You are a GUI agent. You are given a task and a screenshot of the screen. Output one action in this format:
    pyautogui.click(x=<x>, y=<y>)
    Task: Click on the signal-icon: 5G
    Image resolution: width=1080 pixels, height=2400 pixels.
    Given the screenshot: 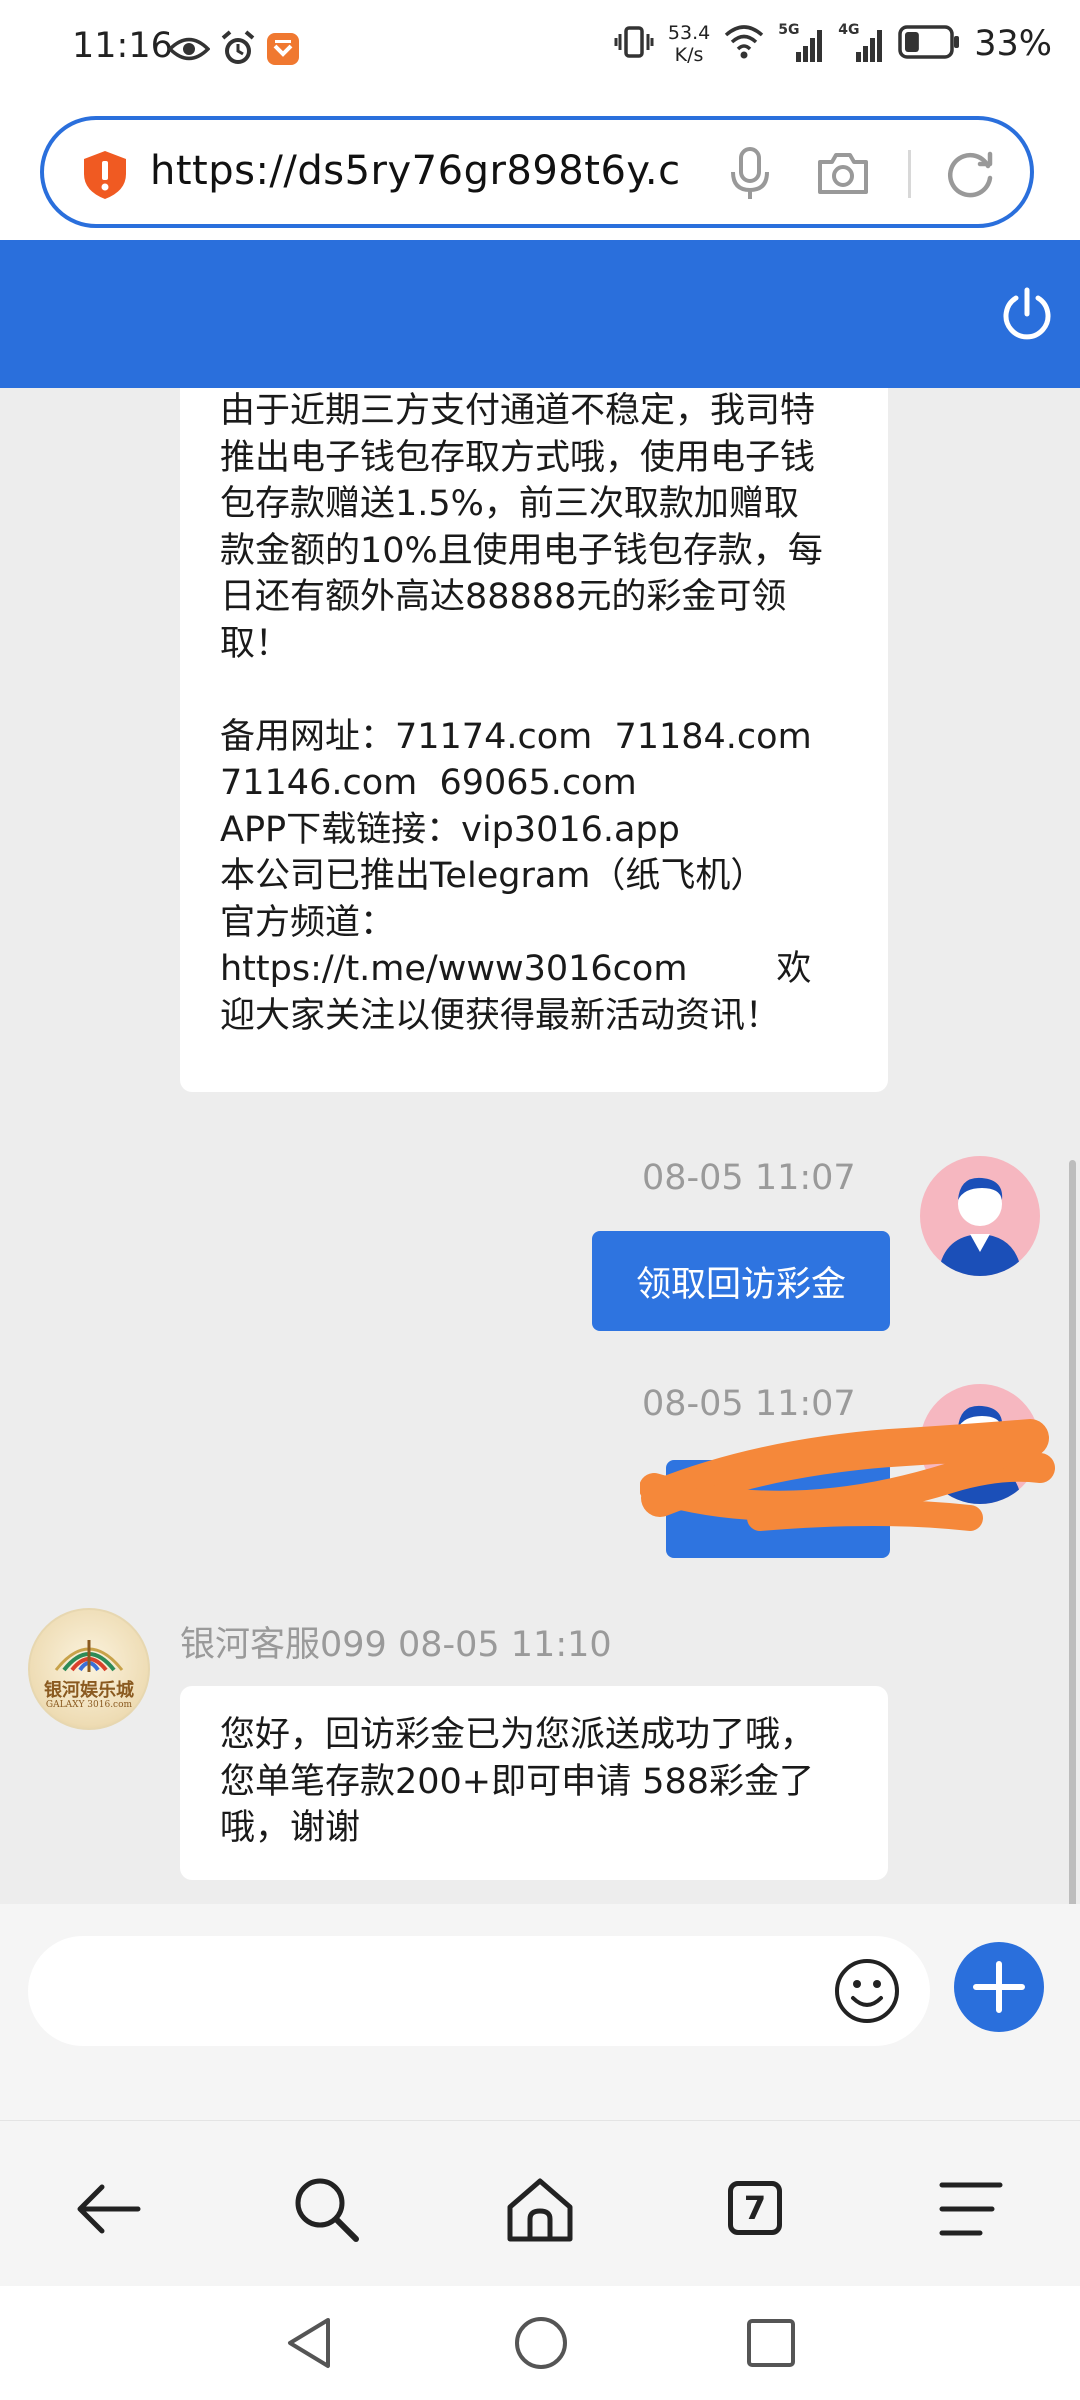 What is the action you would take?
    pyautogui.click(x=801, y=43)
    